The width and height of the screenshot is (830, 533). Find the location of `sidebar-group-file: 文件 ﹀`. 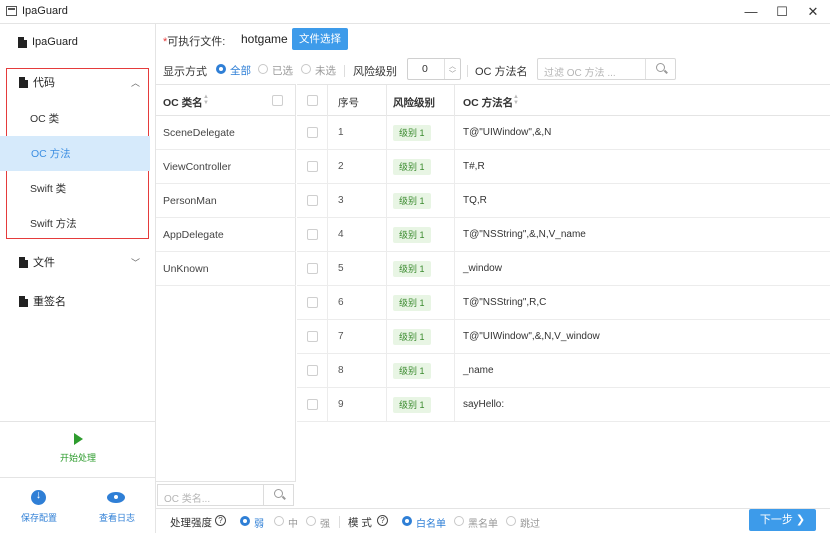

sidebar-group-file: 文件 ﹀ is located at coordinates (78, 262).